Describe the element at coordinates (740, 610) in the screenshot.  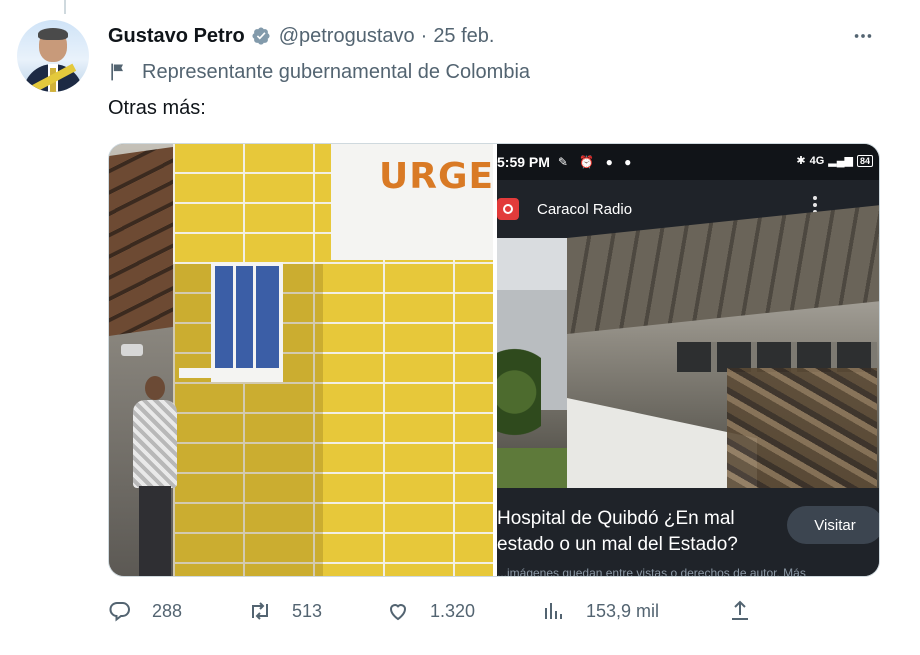
I see `share-icon` at that location.